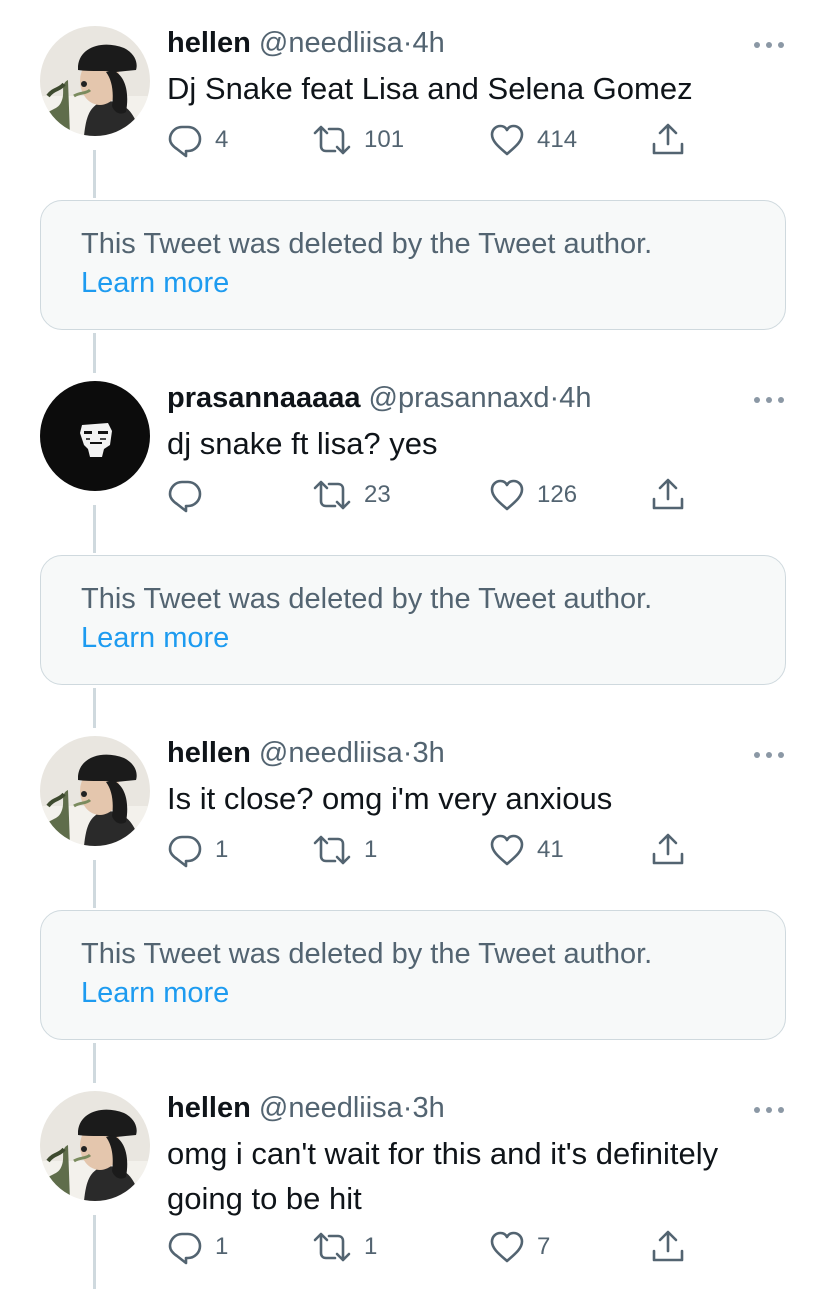 This screenshot has height=1289, width=814. I want to click on tweet-text: Is it close? omg i'm very anxious, so click(390, 798).